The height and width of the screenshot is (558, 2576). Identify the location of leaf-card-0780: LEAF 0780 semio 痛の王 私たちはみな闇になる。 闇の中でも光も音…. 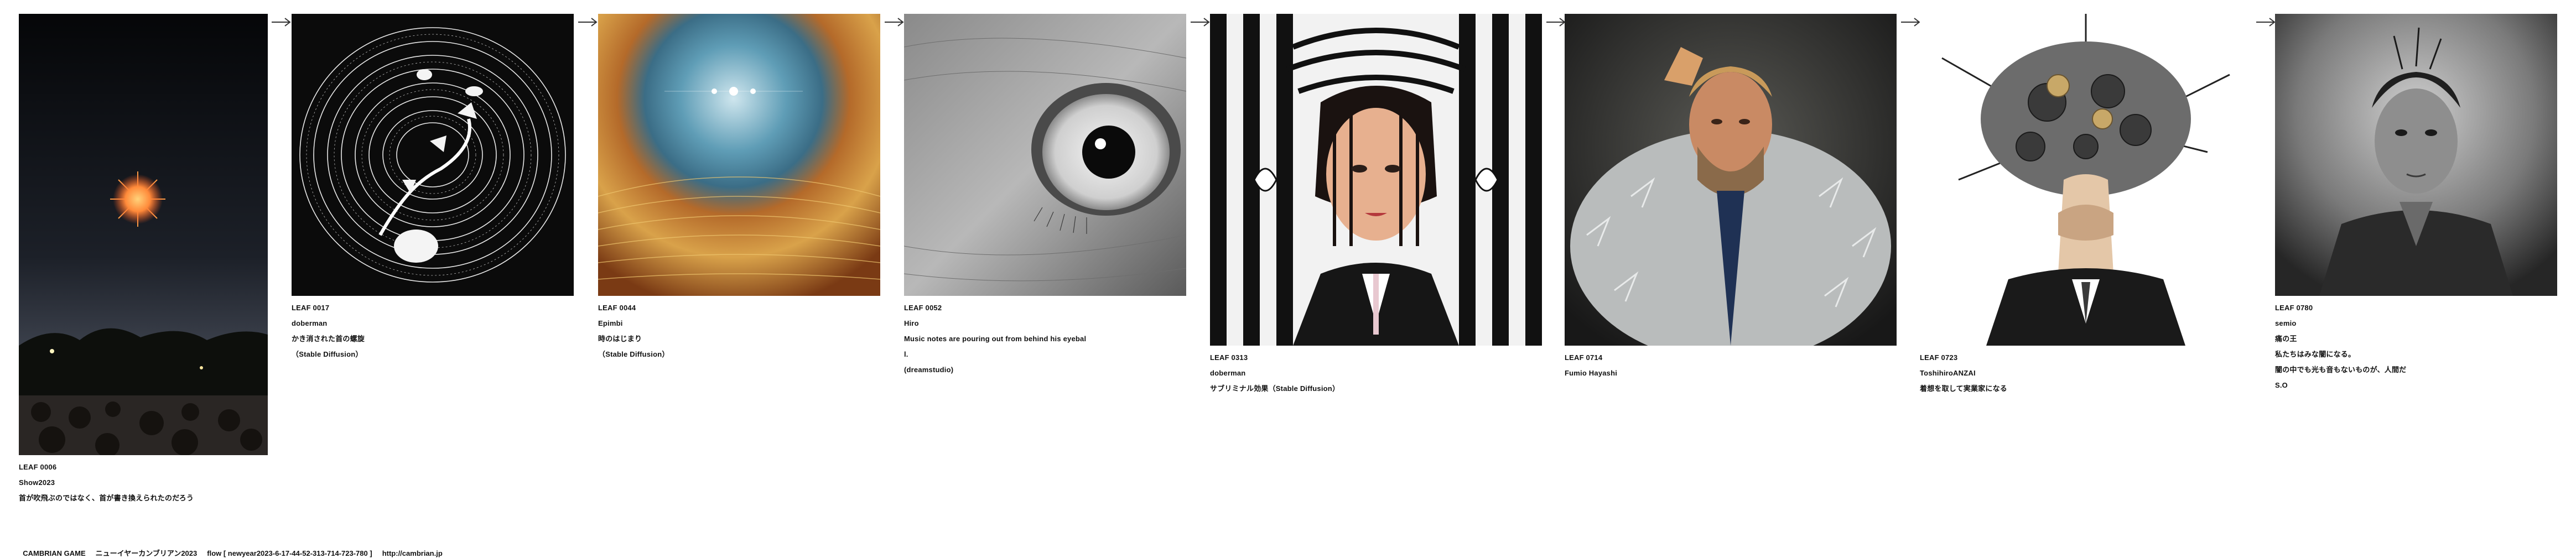
(2416, 203).